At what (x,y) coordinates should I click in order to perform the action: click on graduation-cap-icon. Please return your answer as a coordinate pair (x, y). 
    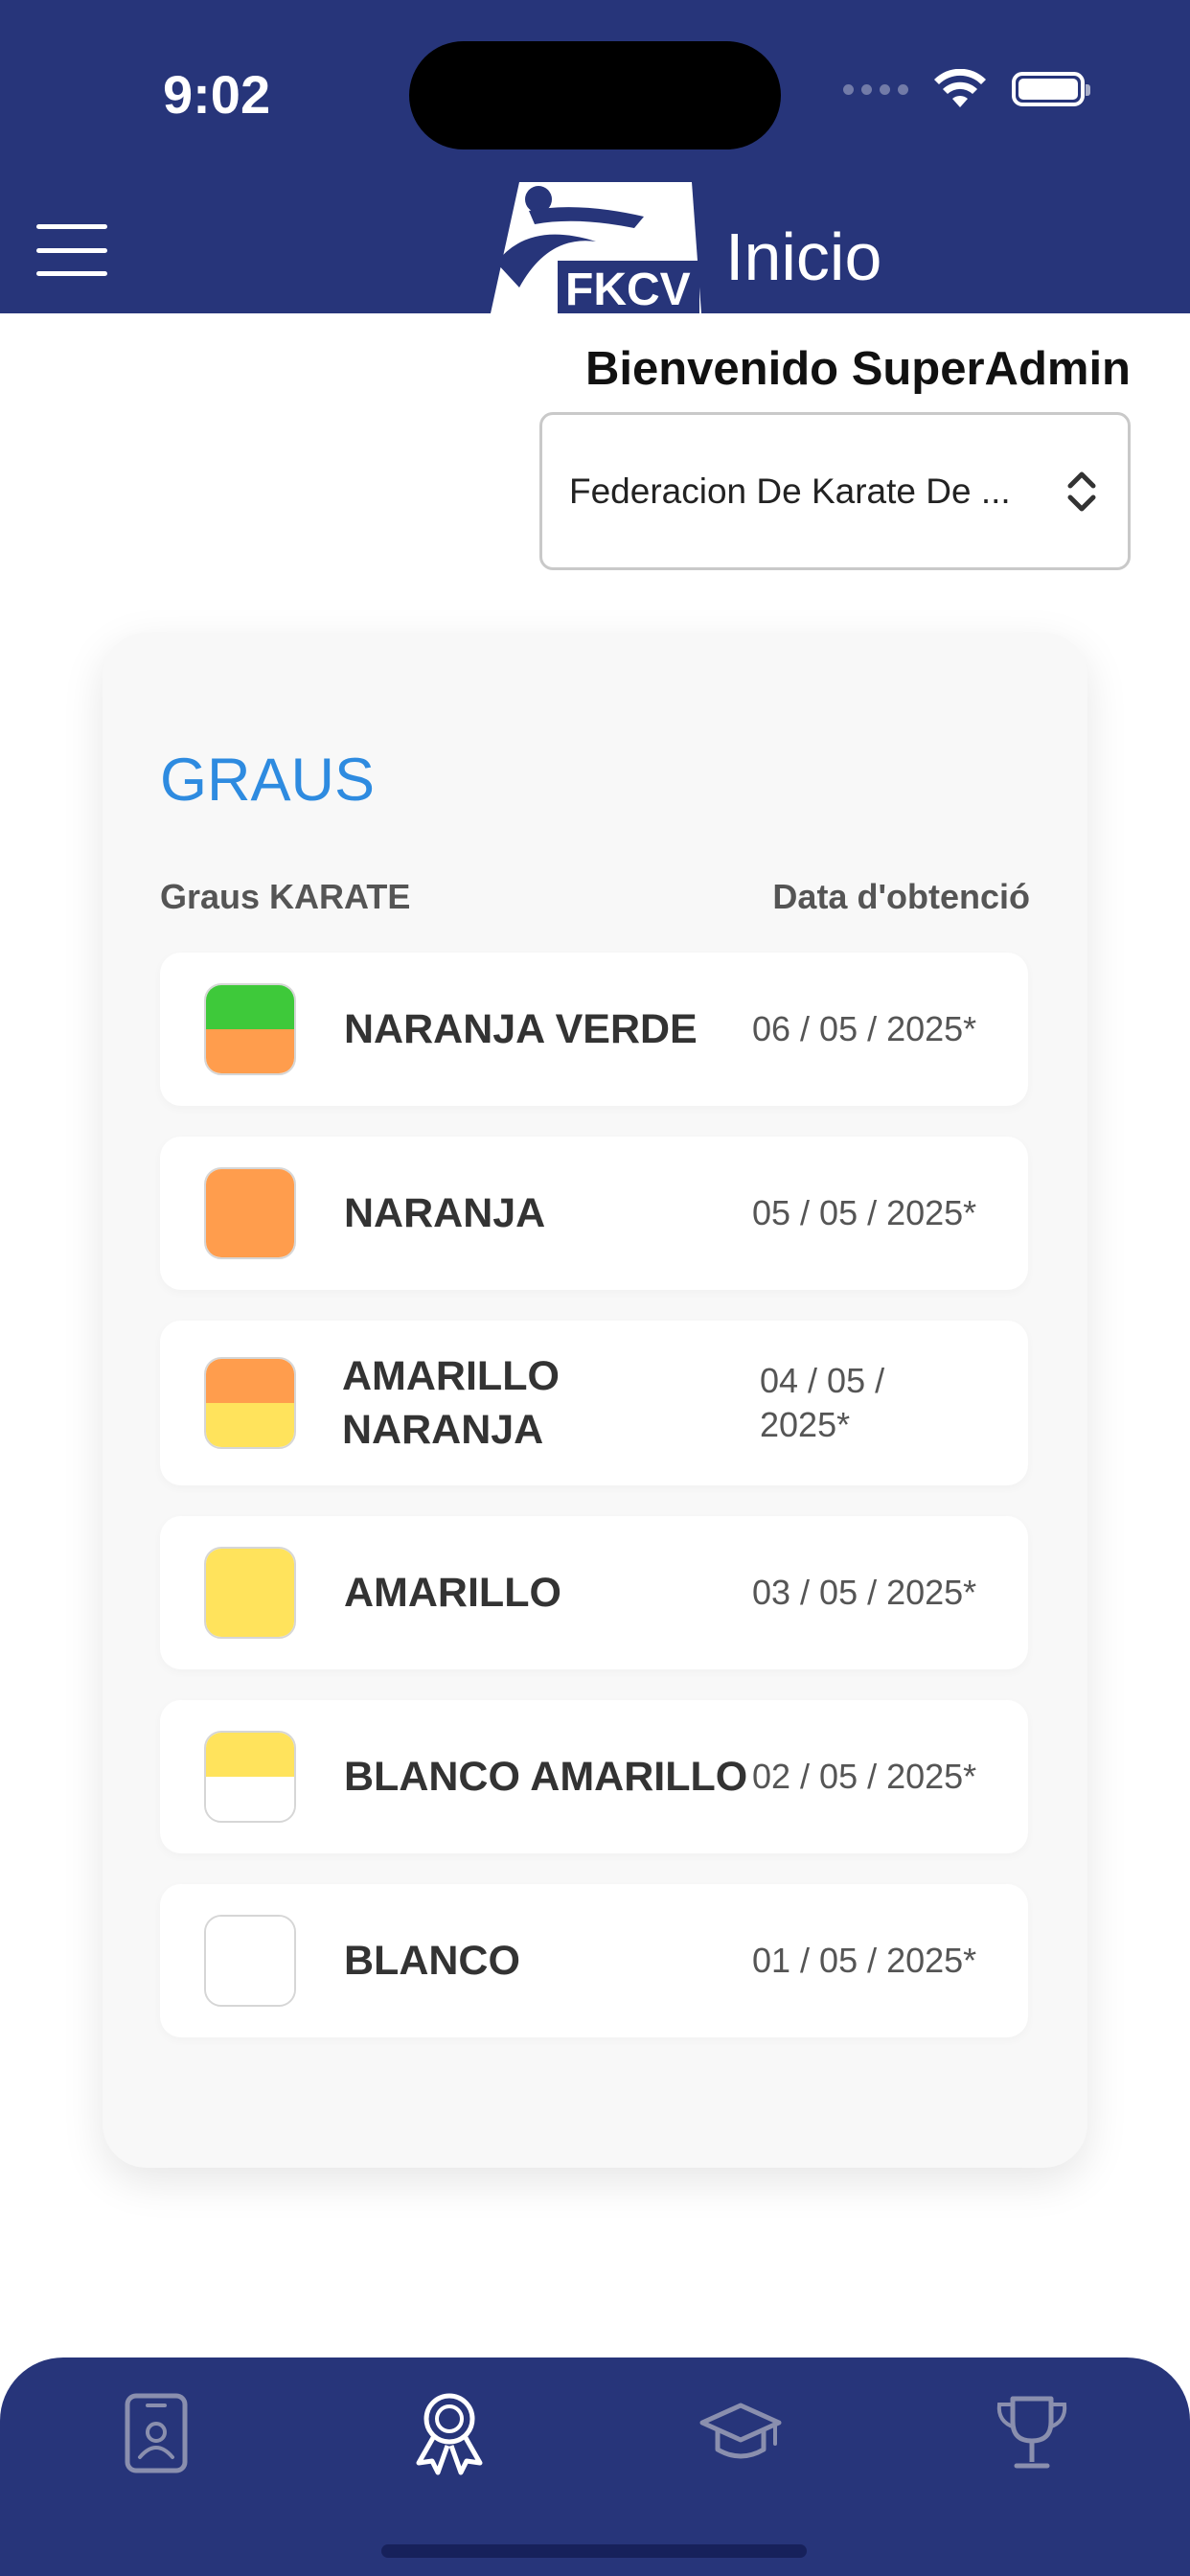
    Looking at the image, I should click on (741, 2431).